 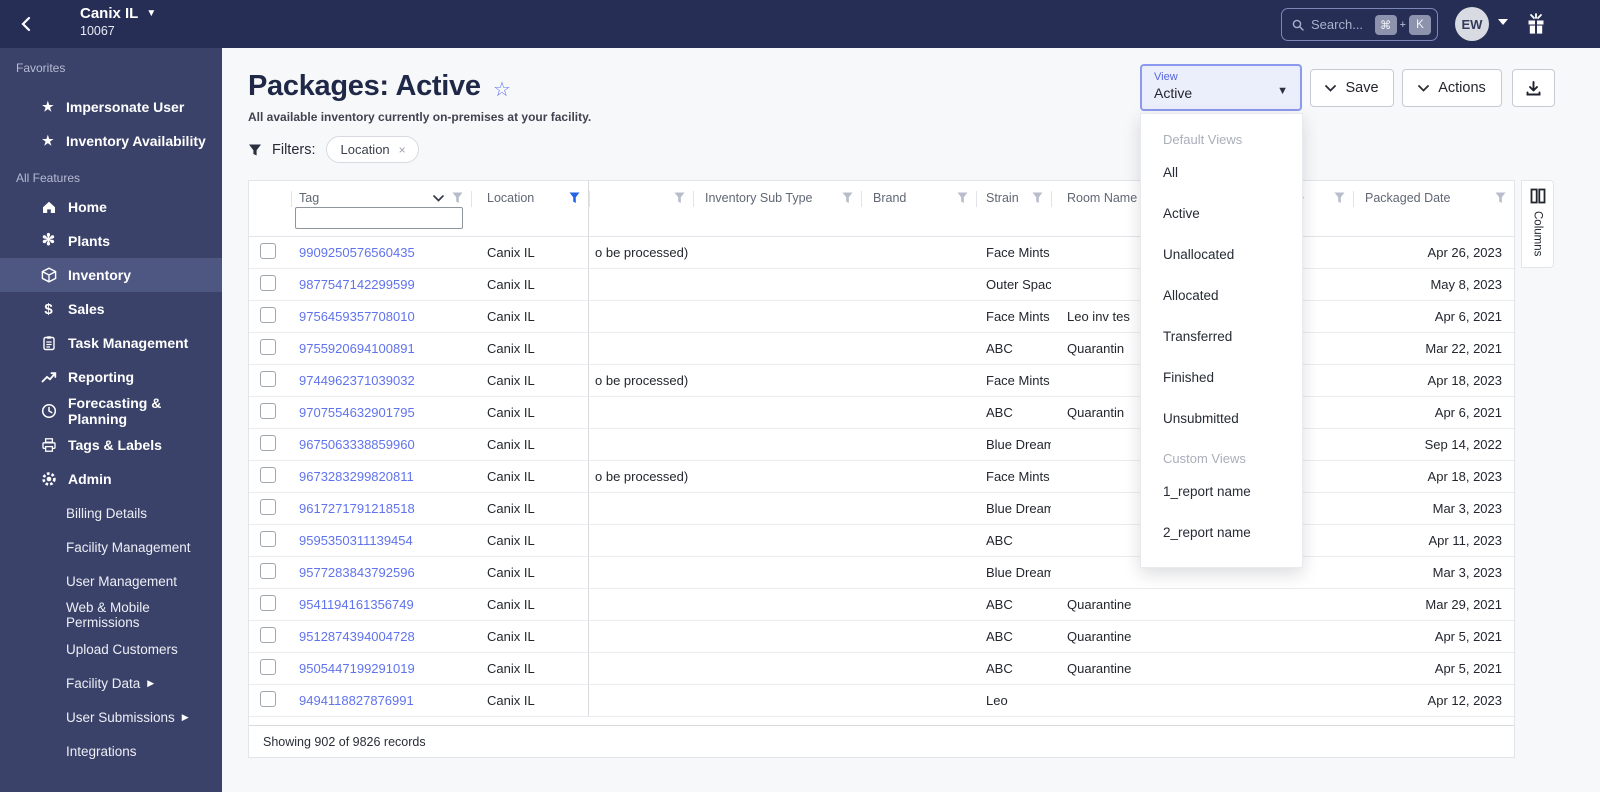 I want to click on sidebar-subitem-integrations: Integrations, so click(x=111, y=751).